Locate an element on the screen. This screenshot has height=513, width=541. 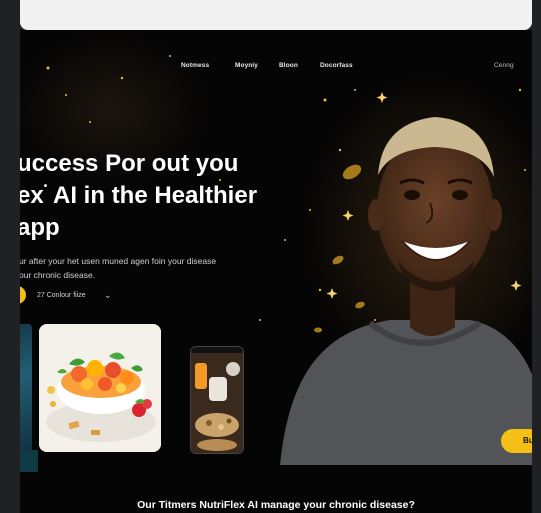
hero-title-tagline: AI in the Healthier is located at coordinates (155, 195).